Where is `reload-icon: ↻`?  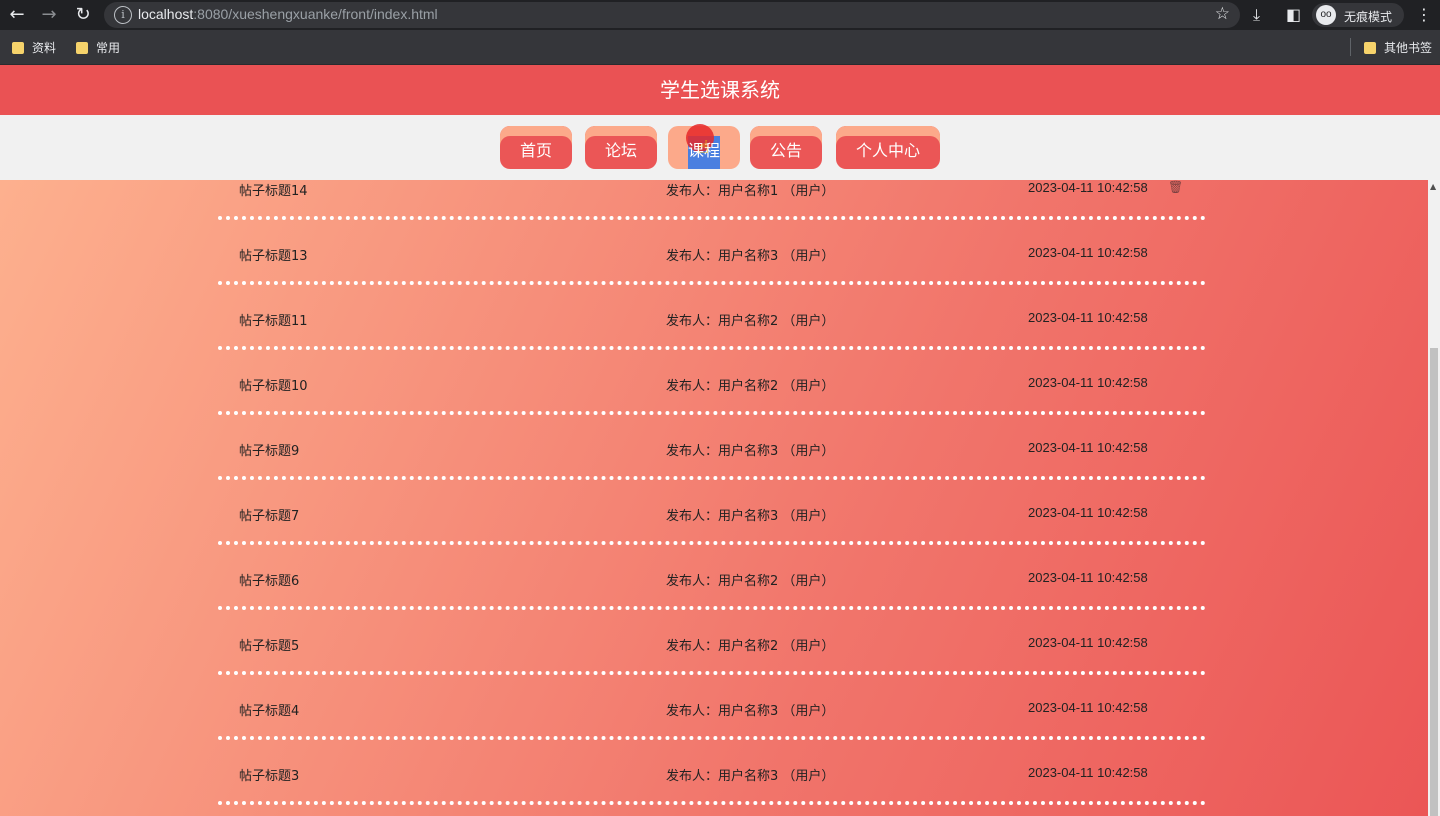 reload-icon: ↻ is located at coordinates (83, 15).